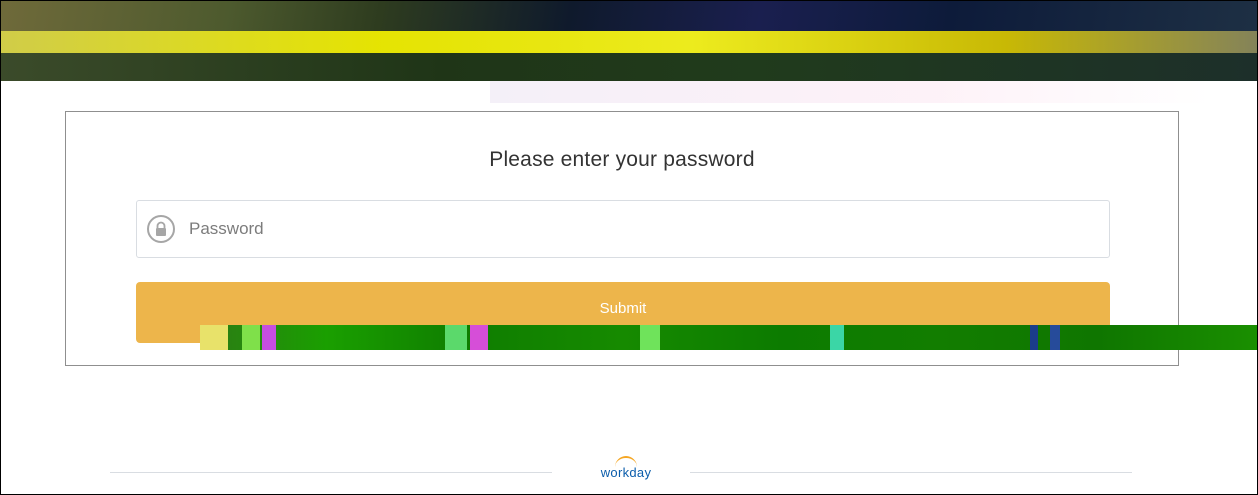 The height and width of the screenshot is (495, 1258). I want to click on workday-wordmark: workday, so click(626, 472).